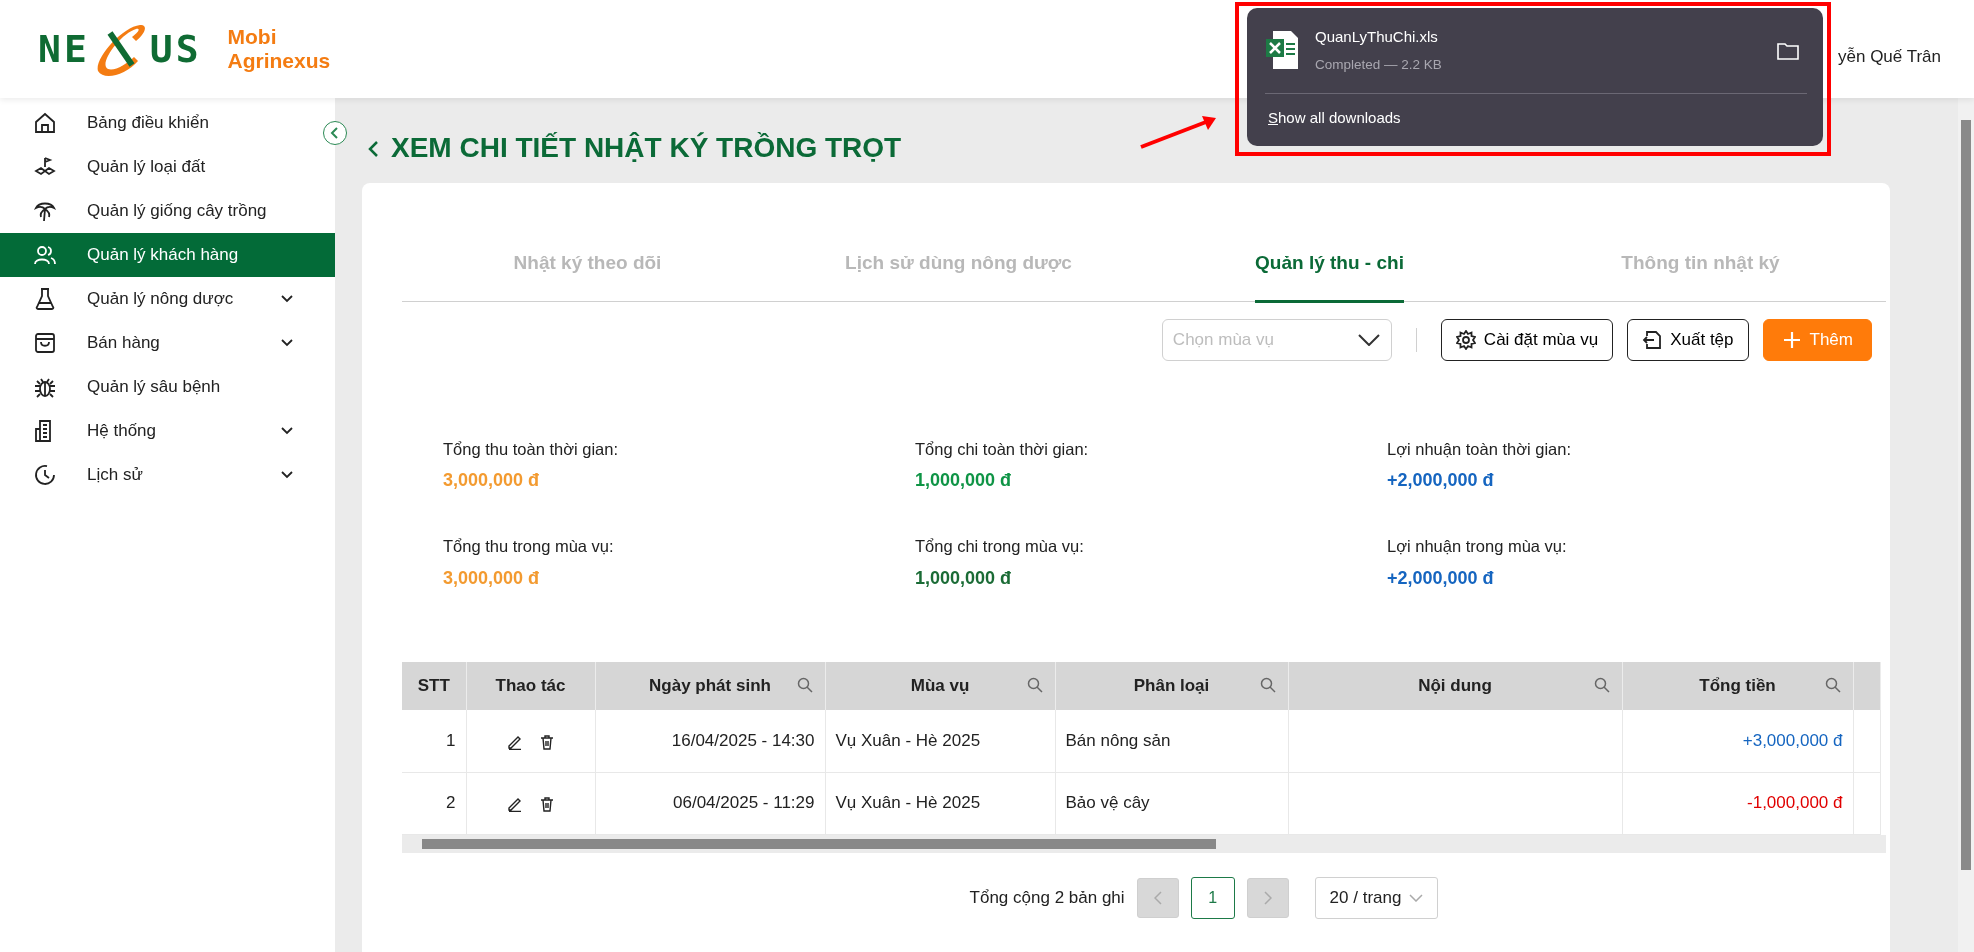  I want to click on column-header: Ngày phát sinh, so click(710, 686).